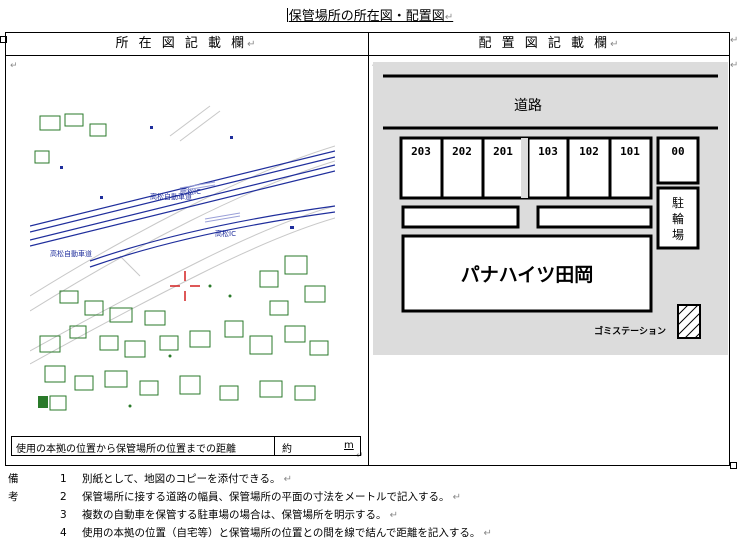  I want to click on building-name: パナハイツ田岡, so click(527, 275).